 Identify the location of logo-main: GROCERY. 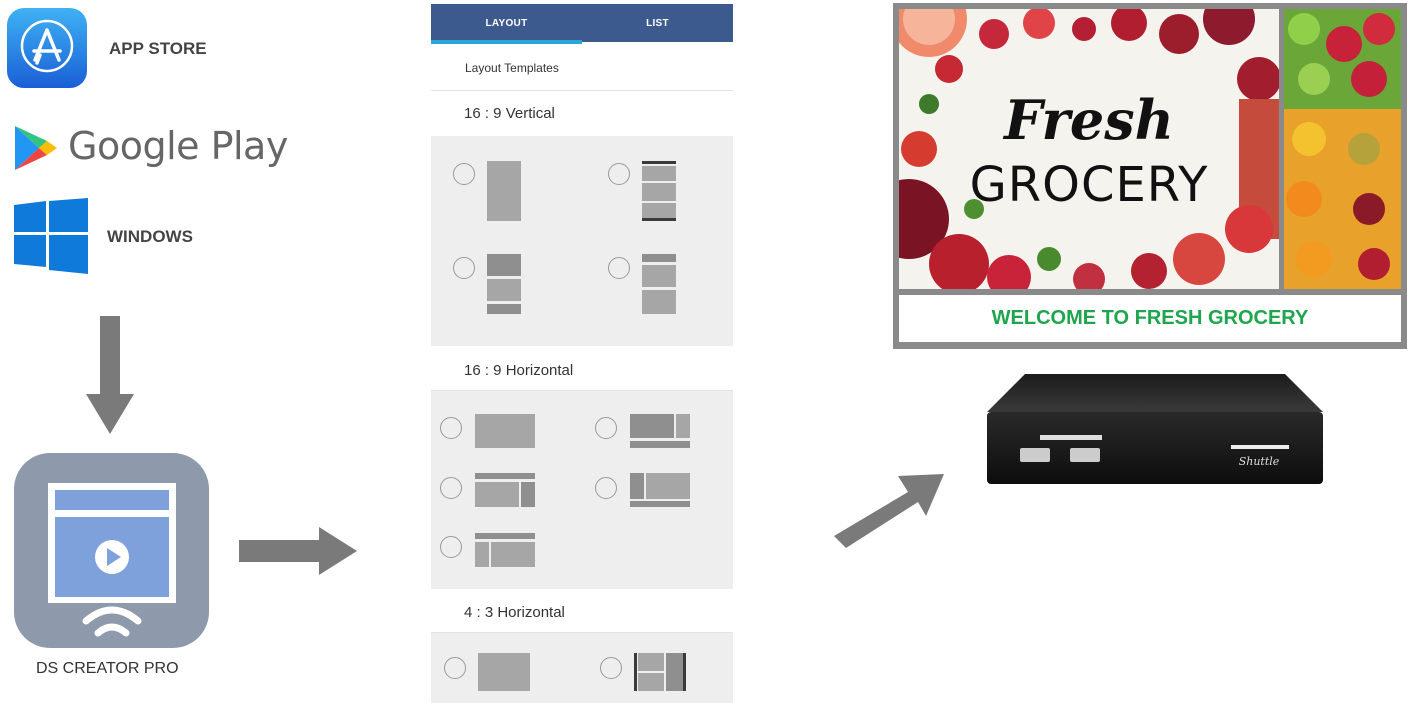
(1089, 185).